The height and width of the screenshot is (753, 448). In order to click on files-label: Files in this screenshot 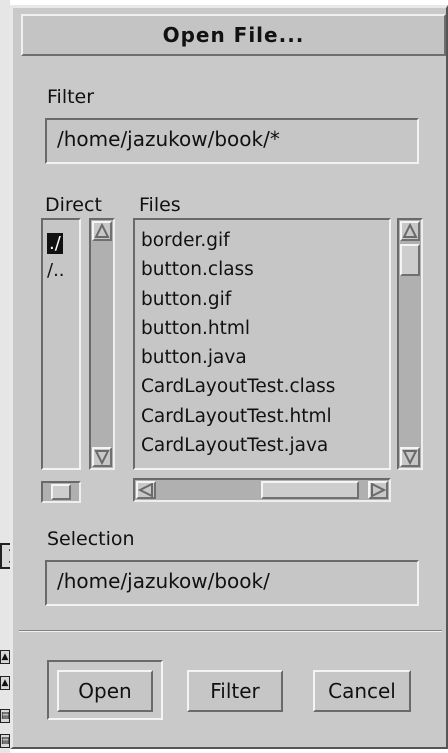, I will do `click(160, 205)`.